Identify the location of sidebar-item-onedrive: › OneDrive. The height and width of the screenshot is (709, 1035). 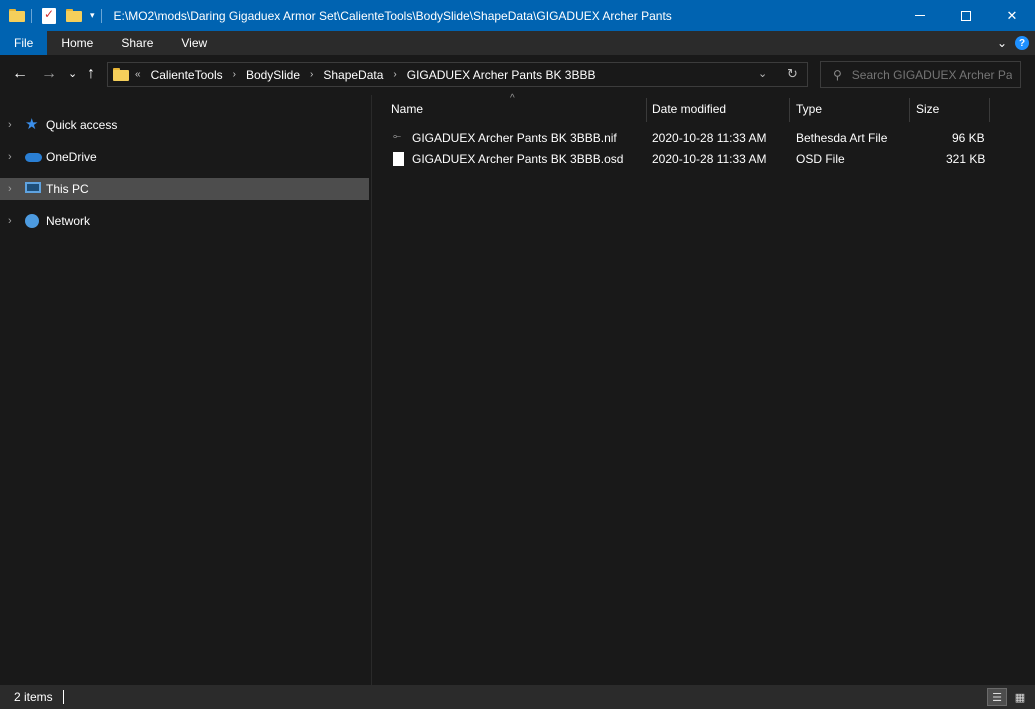
(184, 157).